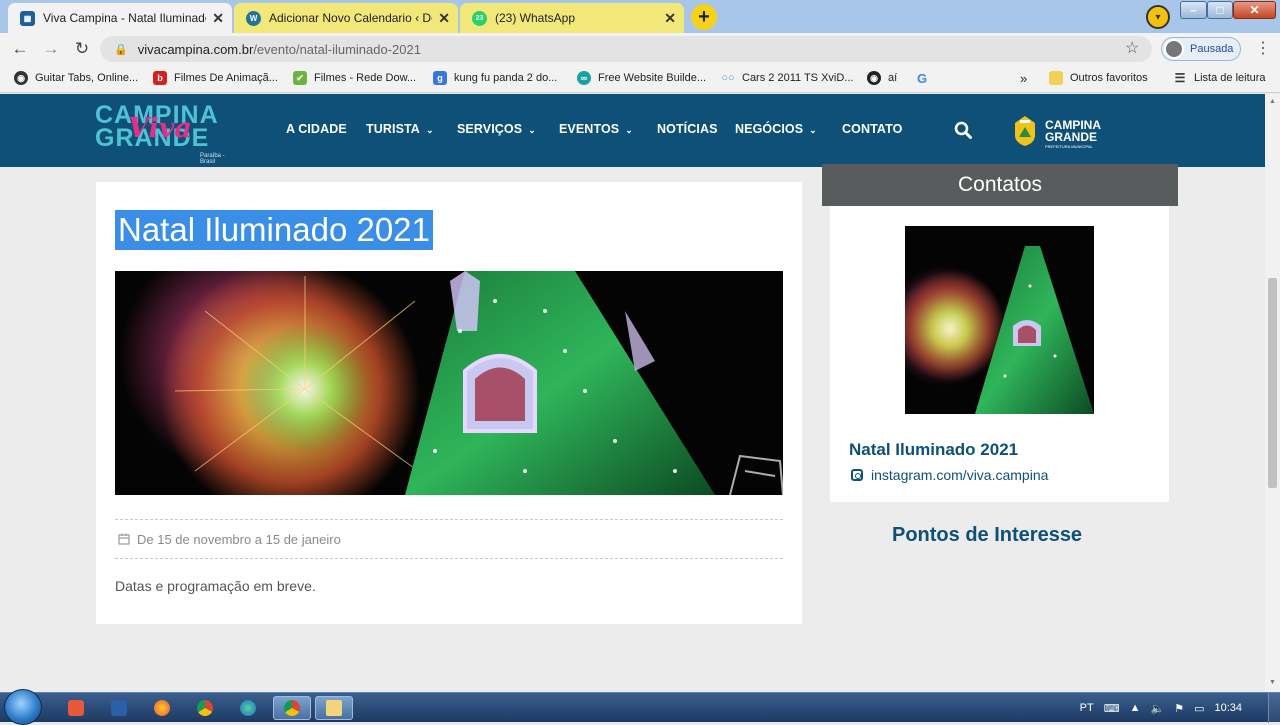  What do you see at coordinates (640, 707) in the screenshot?
I see `windows-taskbar: PT ⌨ ▲ 🔈 ⚑ ▭ 10:34` at bounding box center [640, 707].